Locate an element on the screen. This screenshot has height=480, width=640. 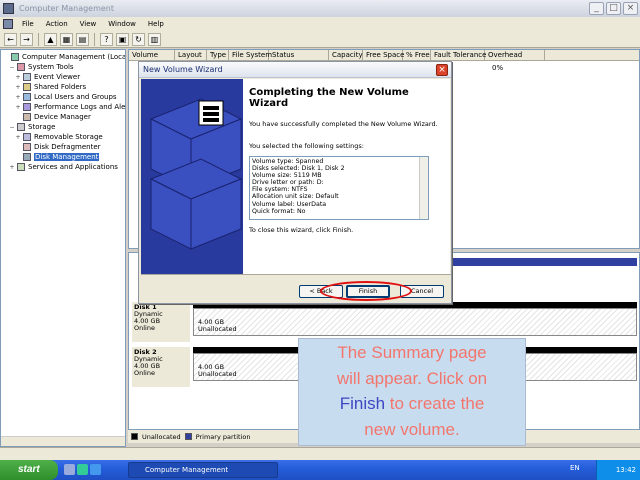
tree-item-label: System Tools is located at coordinates (51, 67).